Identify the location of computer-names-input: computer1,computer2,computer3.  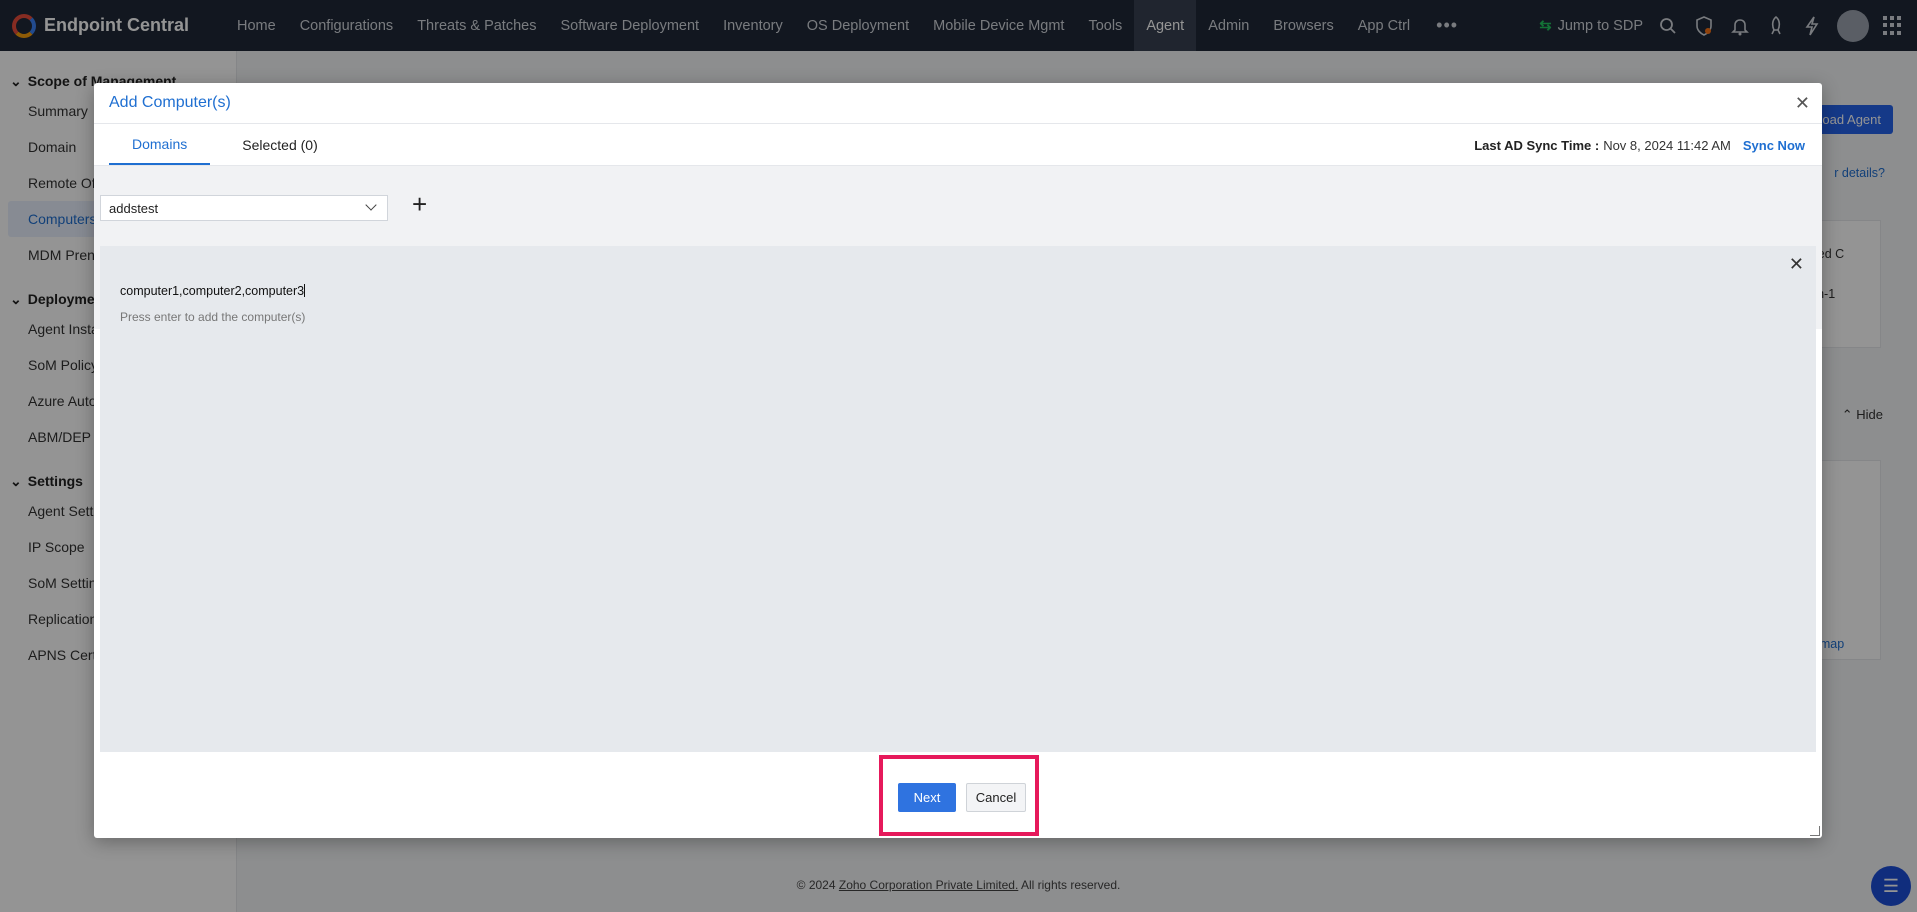
(213, 291).